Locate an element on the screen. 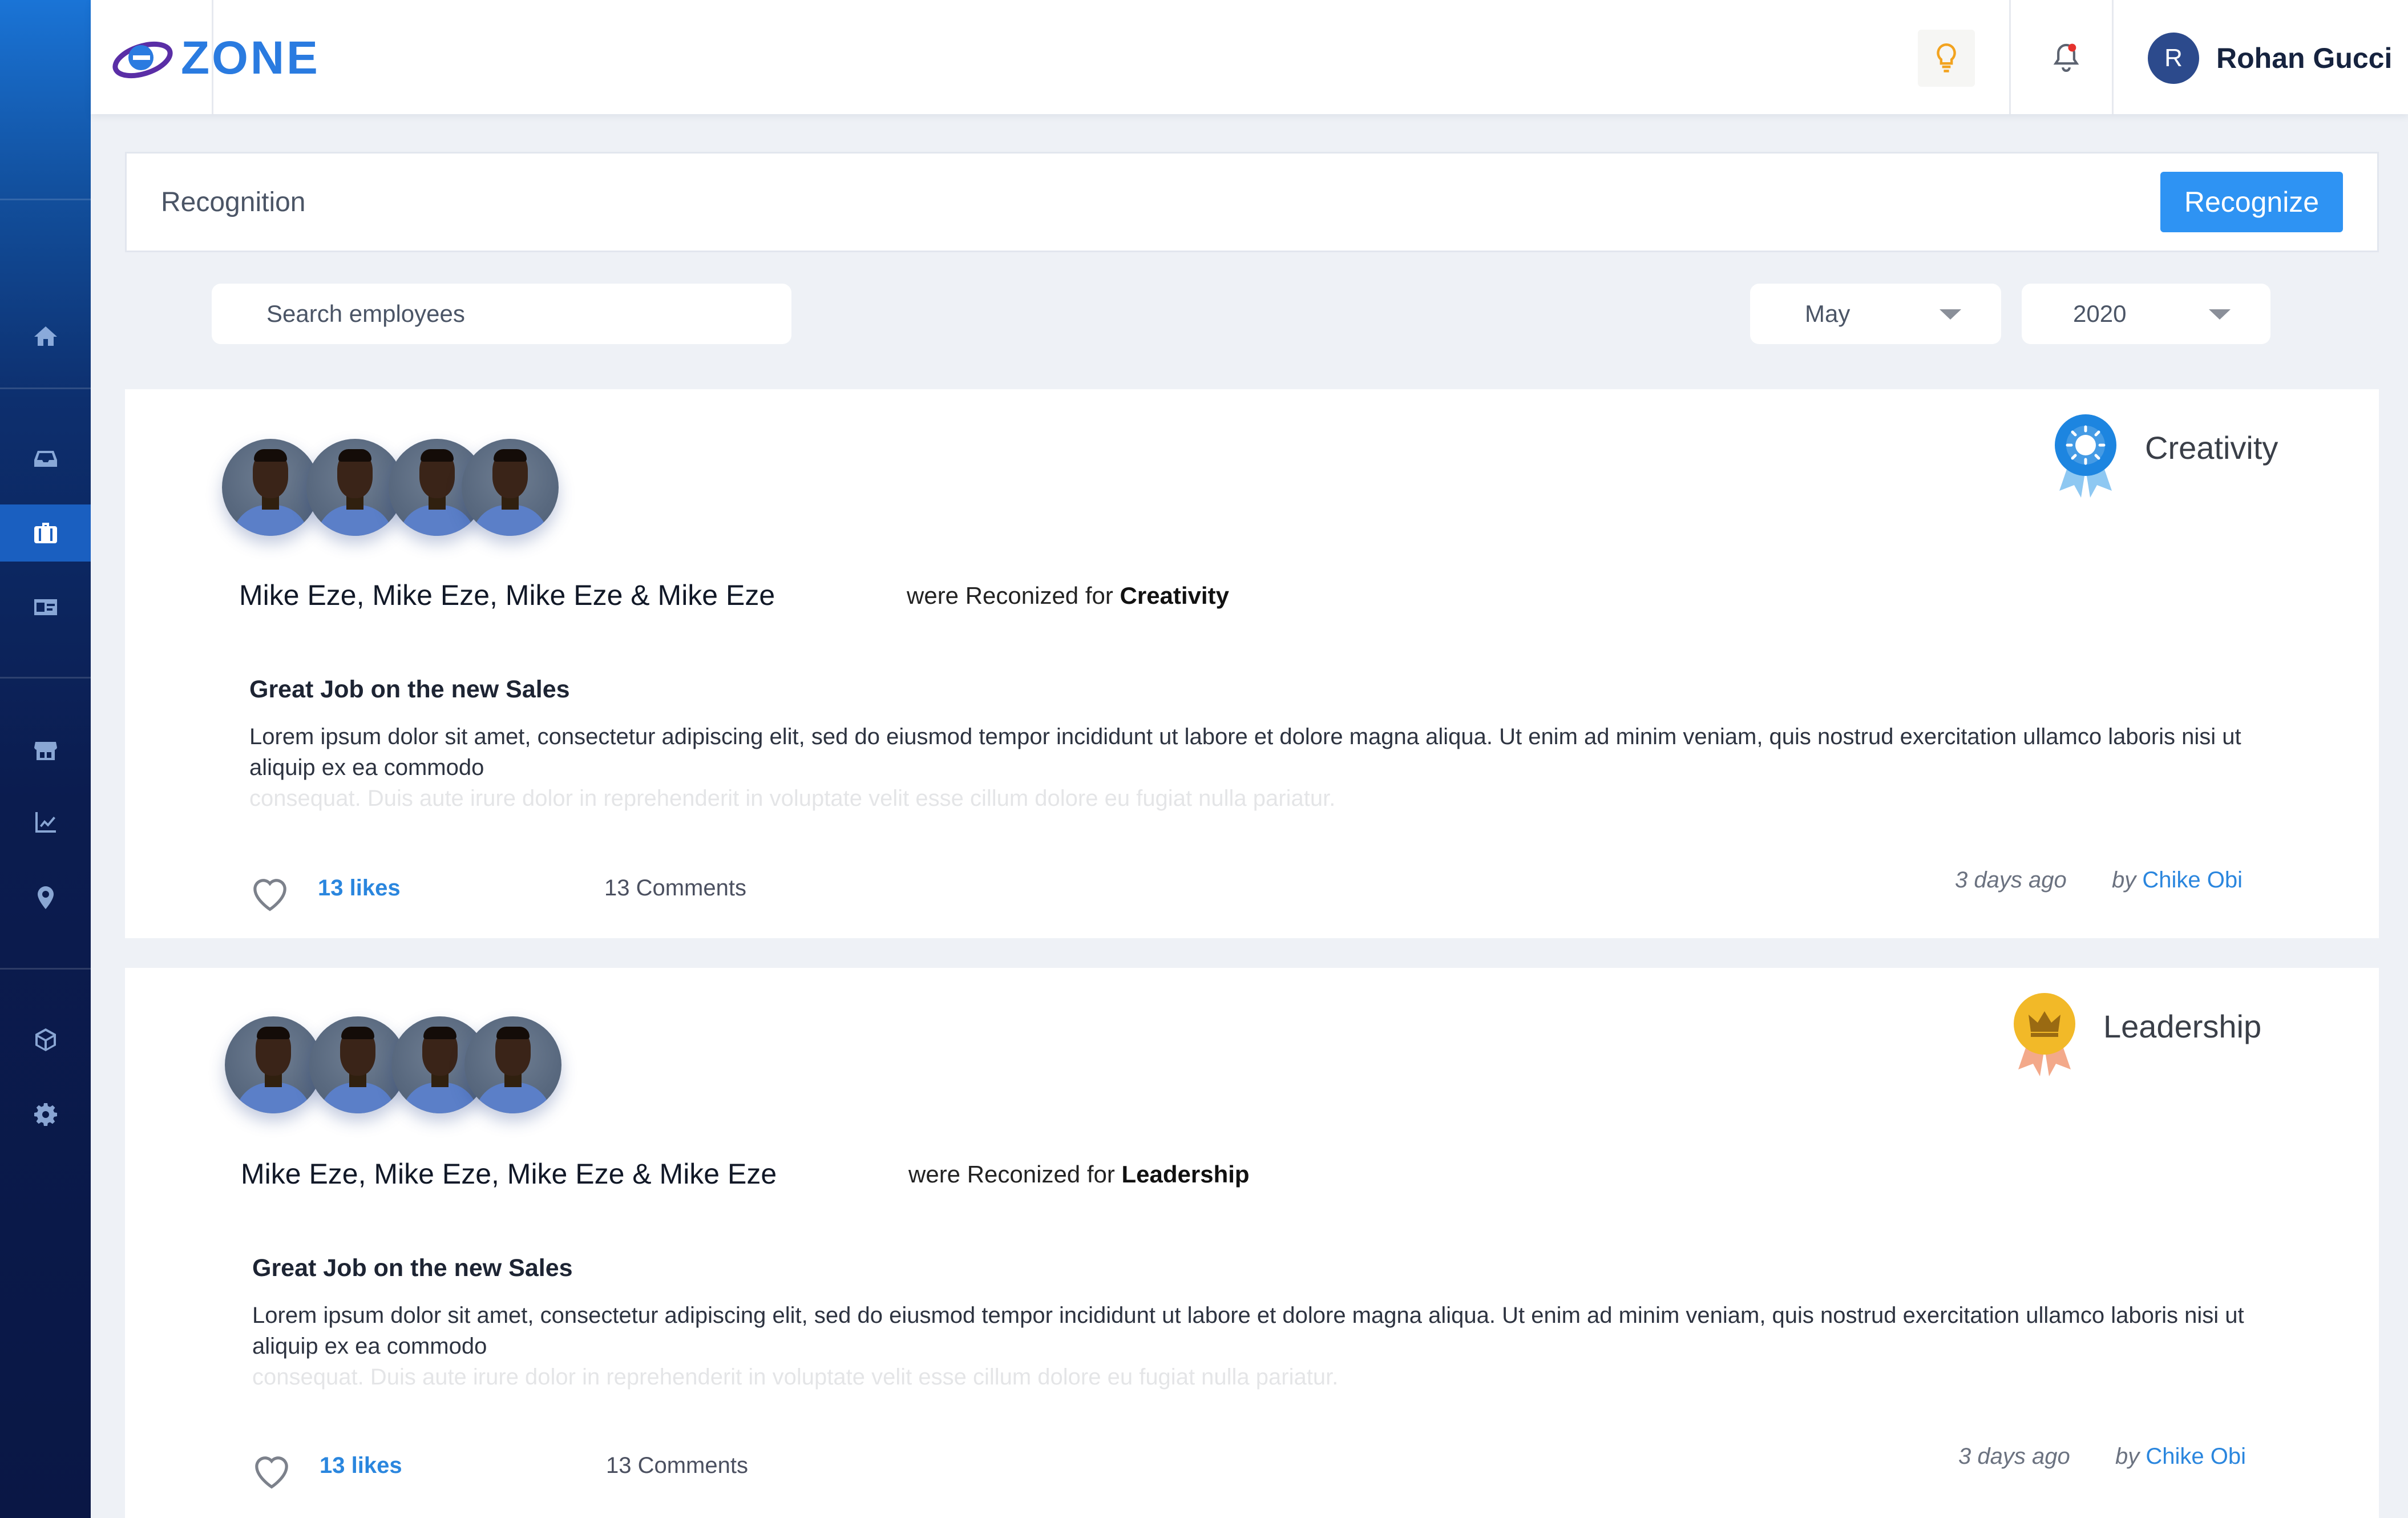  gear-icon is located at coordinates (45, 1114).